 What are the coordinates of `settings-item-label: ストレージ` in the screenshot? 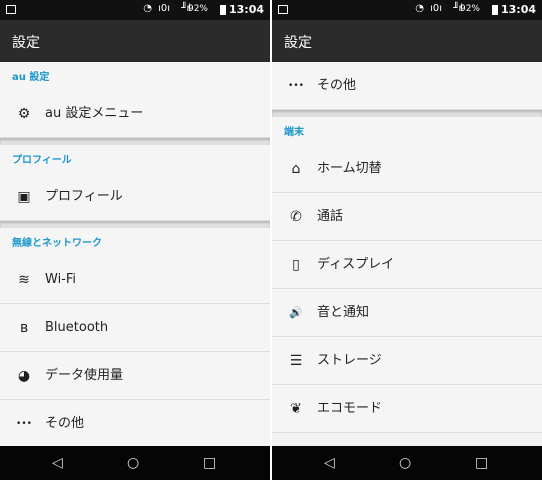 It's located at (349, 360).